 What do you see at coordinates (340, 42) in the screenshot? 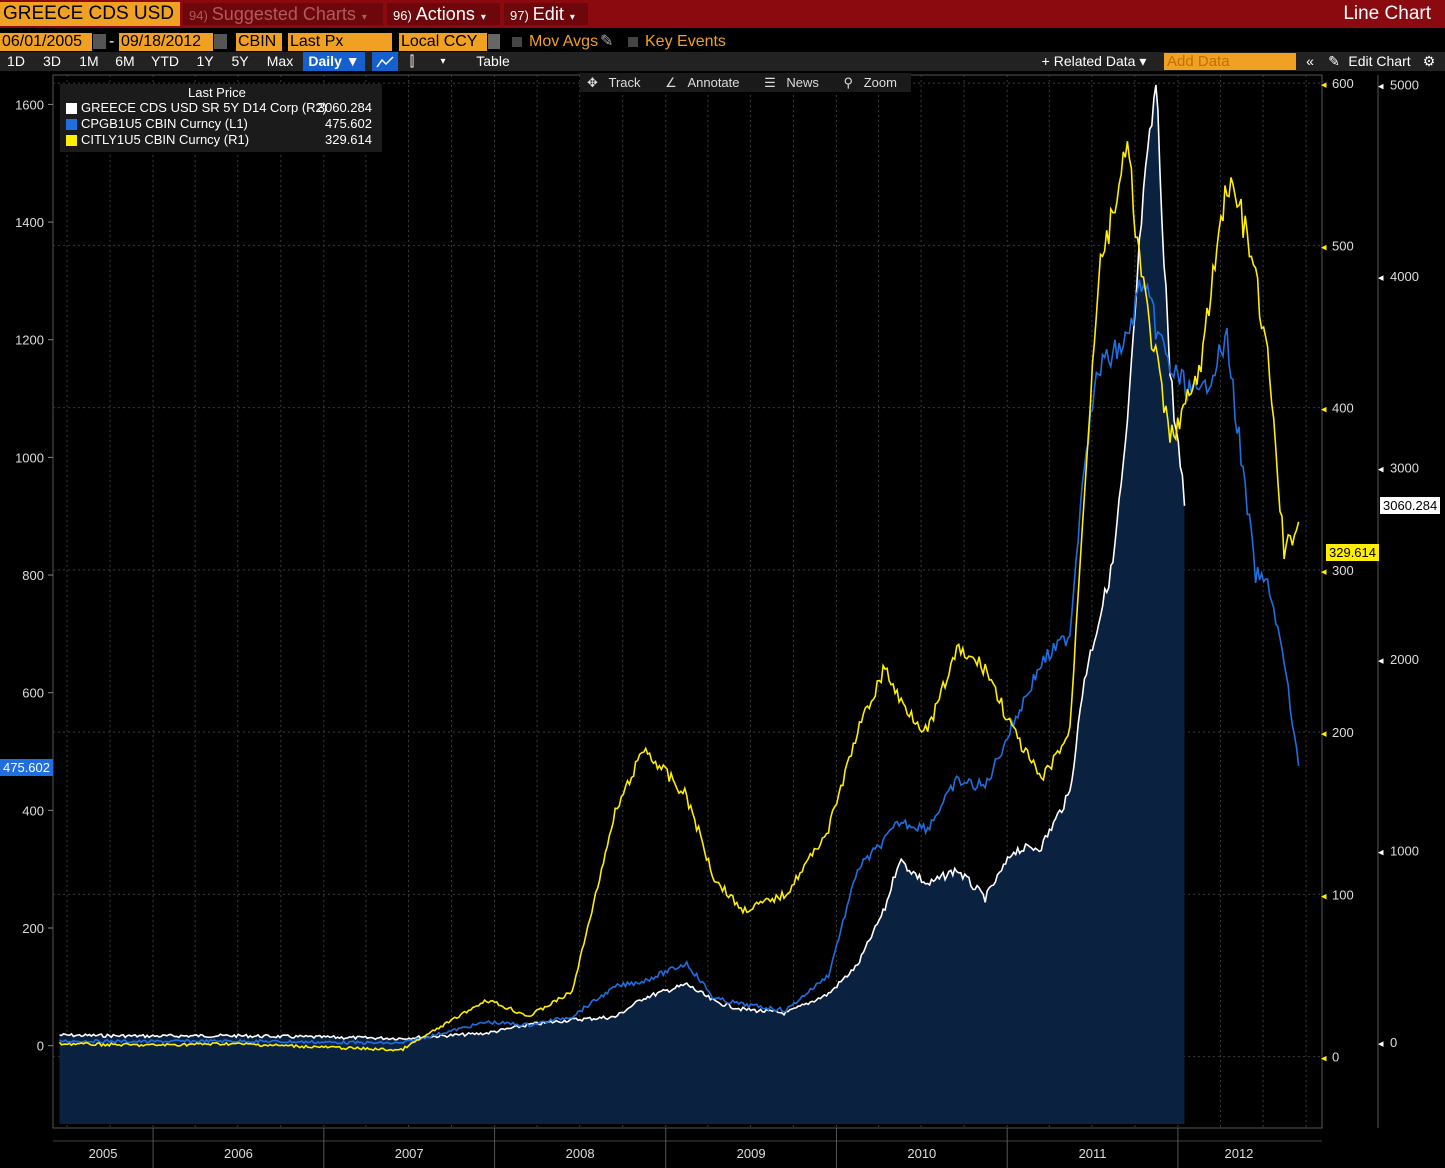
I see `price-field: Last Px` at bounding box center [340, 42].